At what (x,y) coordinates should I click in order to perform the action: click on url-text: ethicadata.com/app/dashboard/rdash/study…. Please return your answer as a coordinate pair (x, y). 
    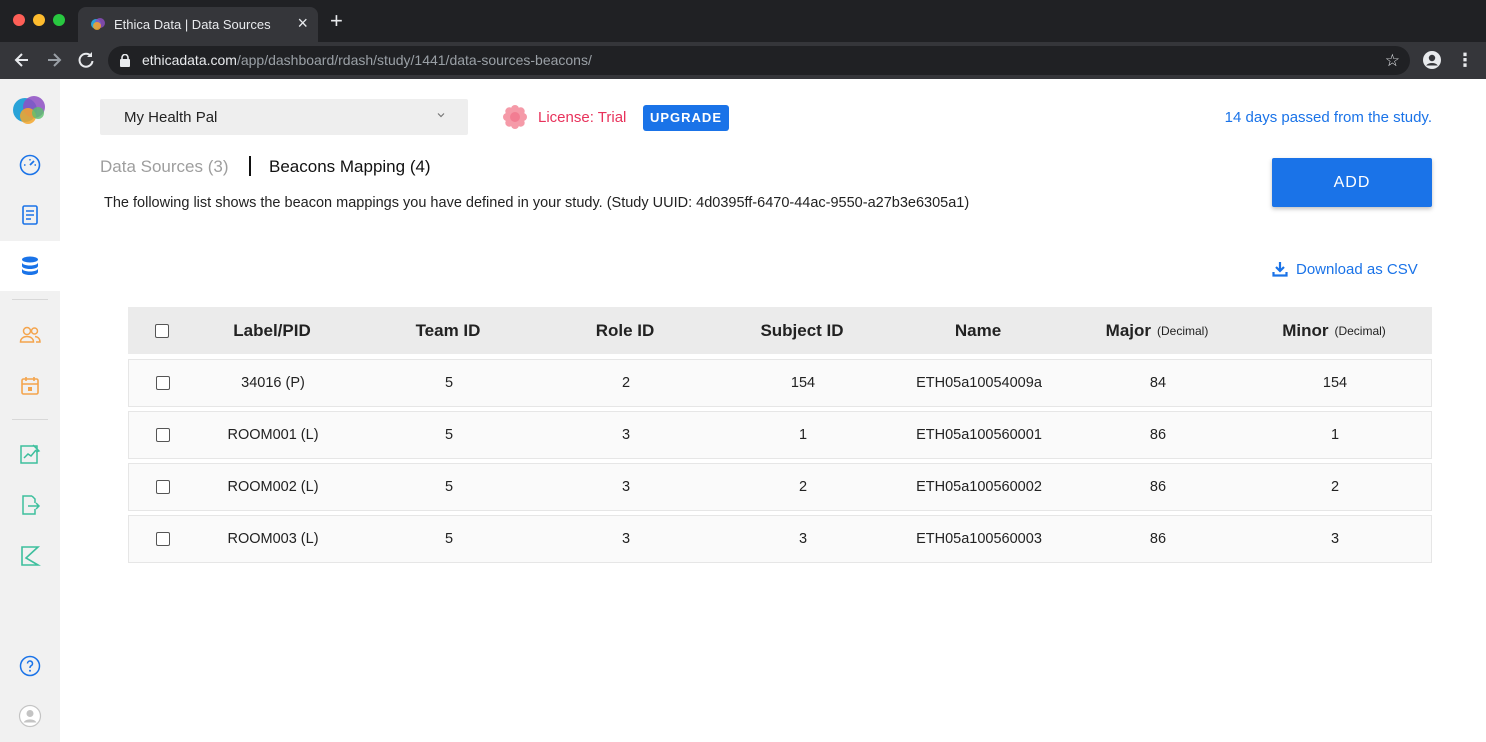
    Looking at the image, I should click on (367, 60).